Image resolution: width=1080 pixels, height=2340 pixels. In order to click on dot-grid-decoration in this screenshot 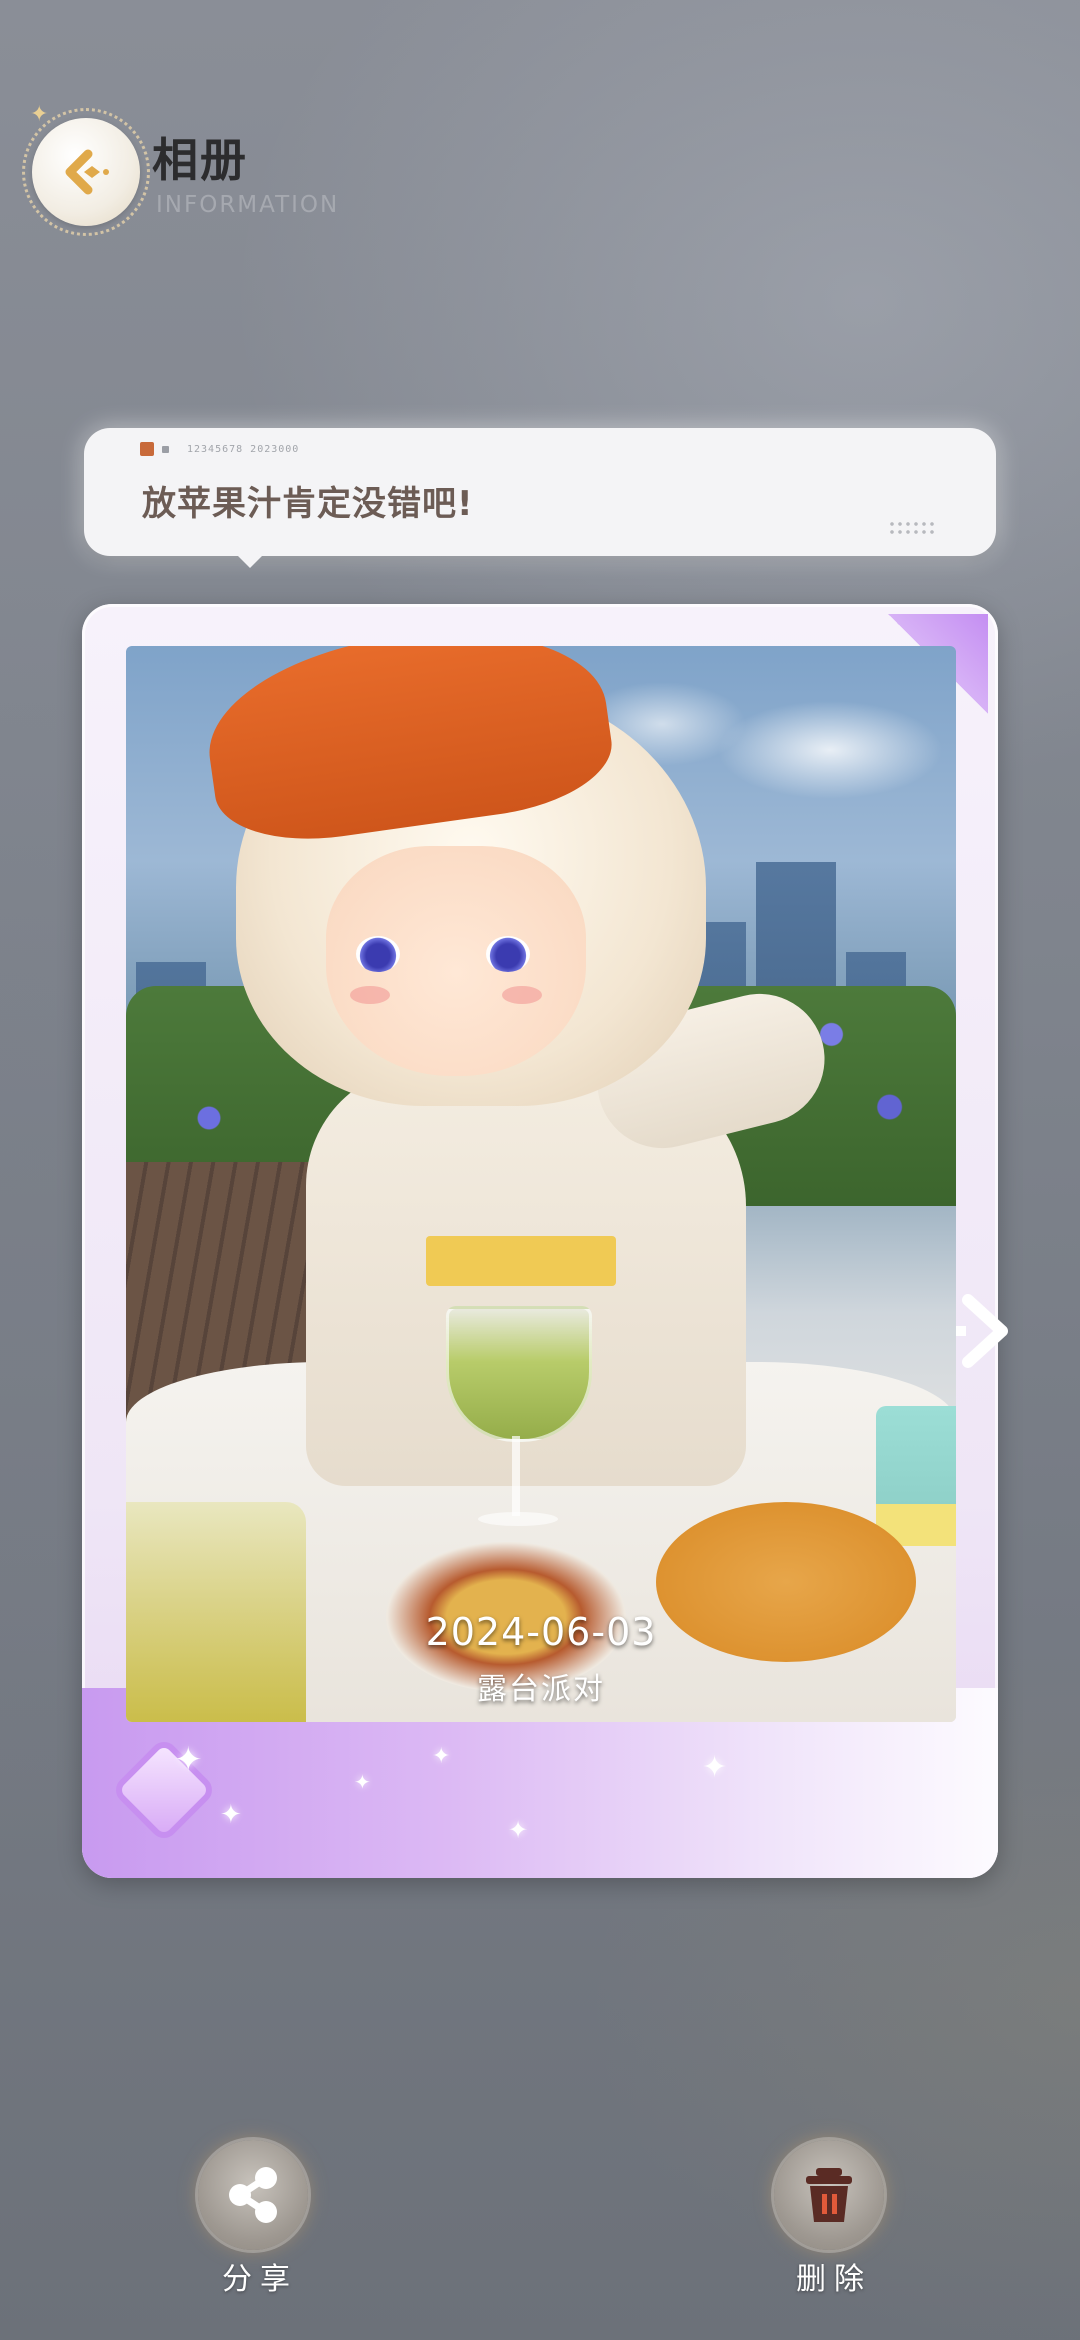, I will do `click(912, 528)`.